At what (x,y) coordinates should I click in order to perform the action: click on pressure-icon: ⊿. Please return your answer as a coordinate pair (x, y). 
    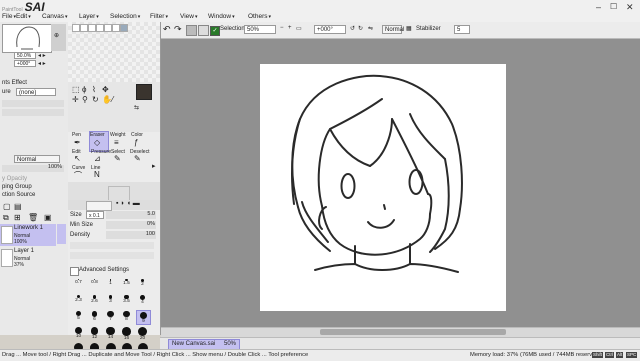
    Looking at the image, I should click on (97, 158).